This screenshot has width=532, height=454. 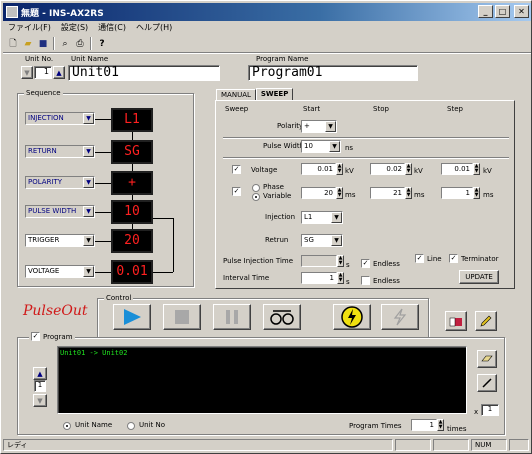 I want to click on phase-step-spinner: ▲ ▼, so click(x=476, y=193).